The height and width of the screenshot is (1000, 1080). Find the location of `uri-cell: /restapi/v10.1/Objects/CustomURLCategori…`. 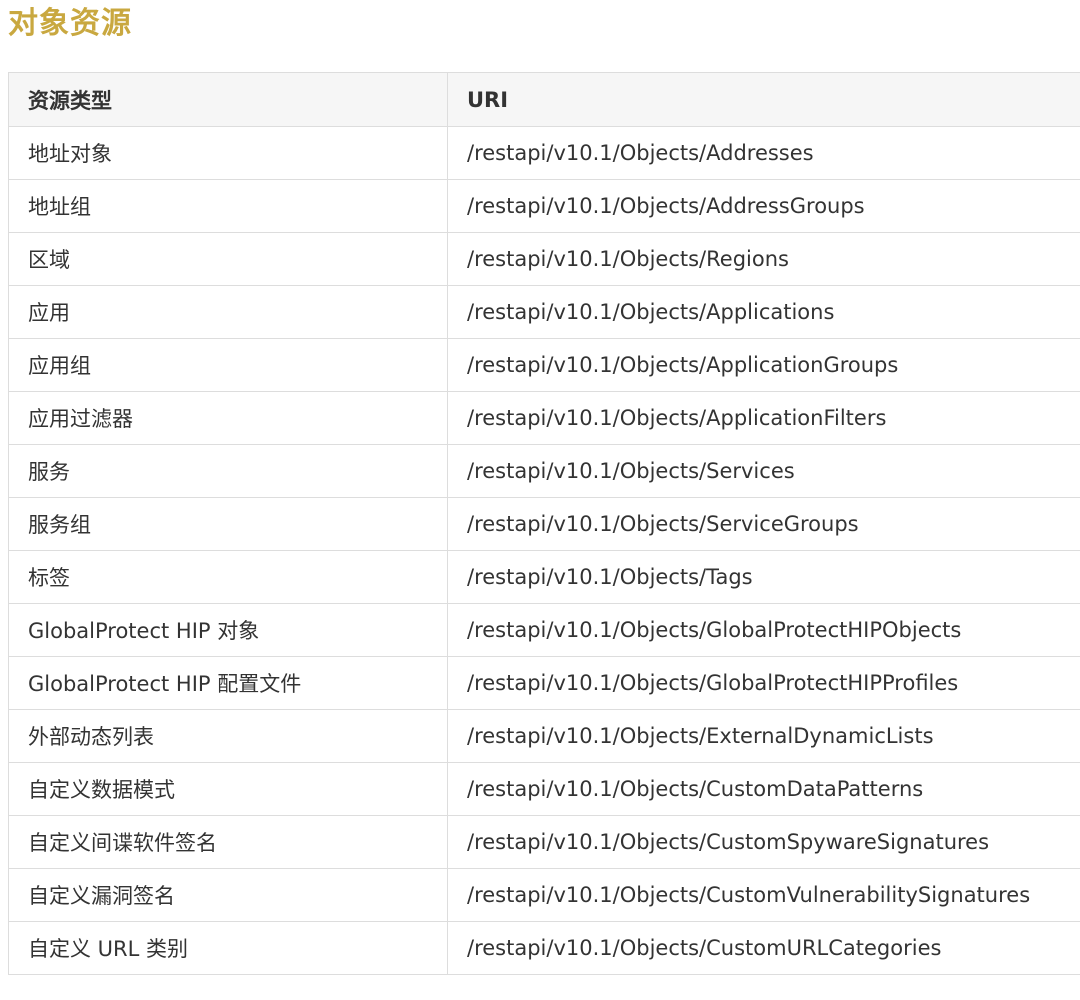

uri-cell: /restapi/v10.1/Objects/CustomURLCategori… is located at coordinates (763, 948).